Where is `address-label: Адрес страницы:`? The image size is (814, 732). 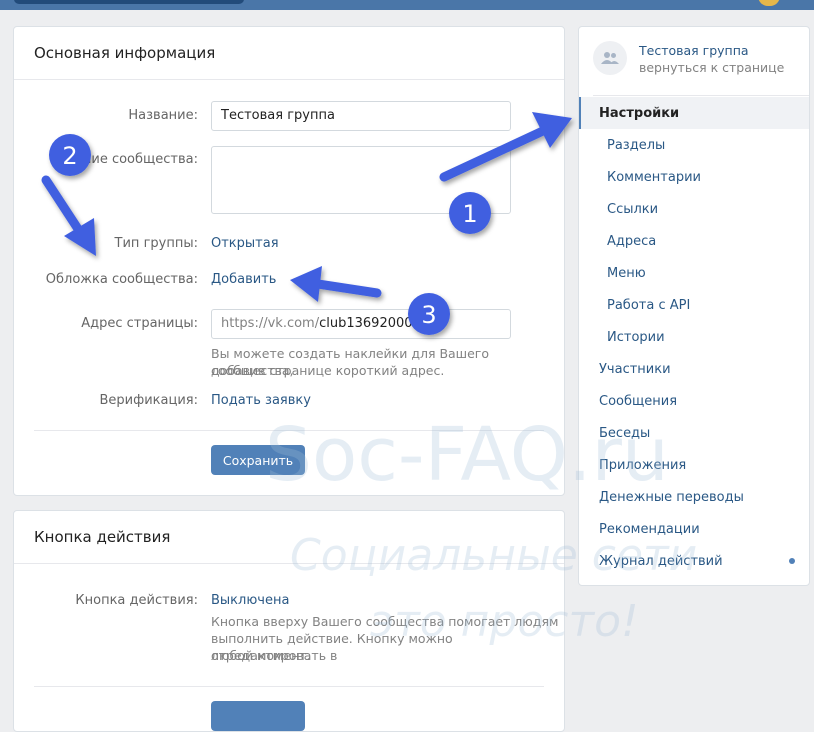
address-label: Адрес страницы: is located at coordinates (139, 323).